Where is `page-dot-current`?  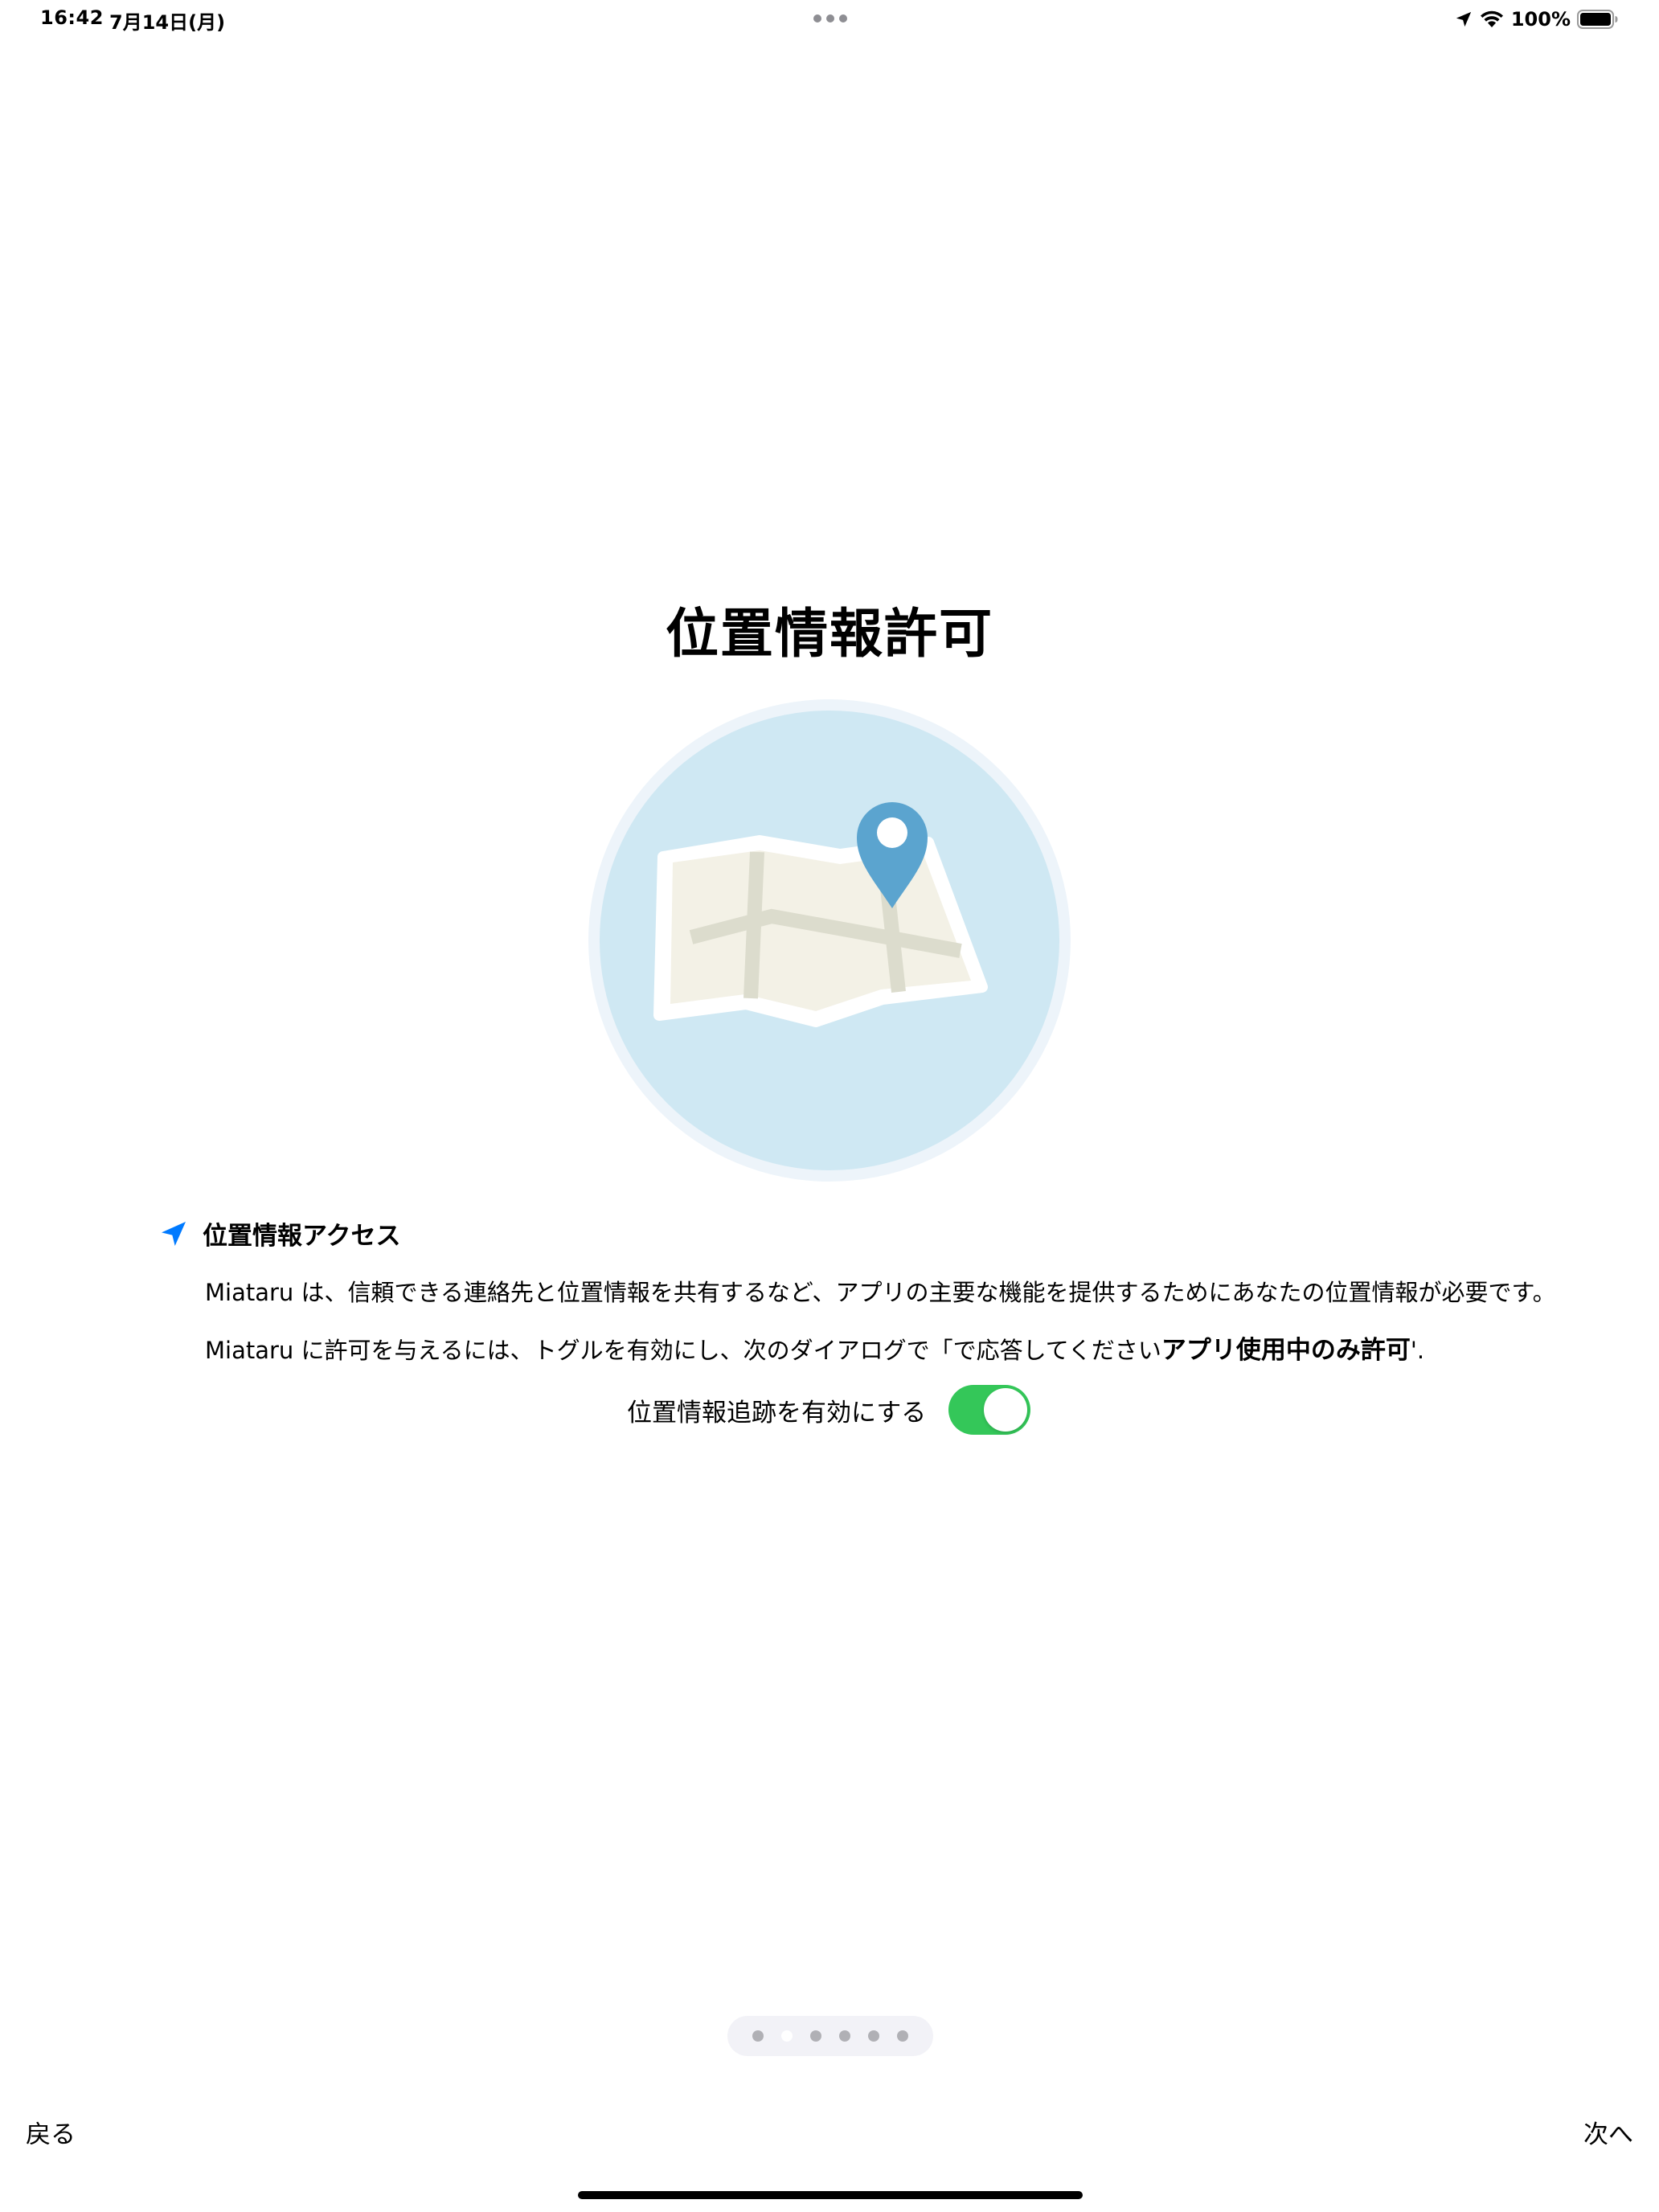
page-dot-current is located at coordinates (787, 2036).